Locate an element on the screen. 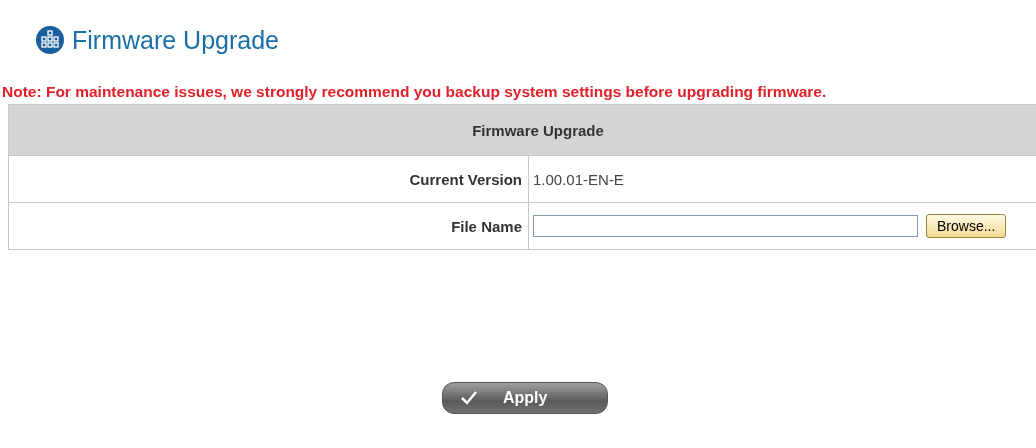  field-label: File Name is located at coordinates (268, 226).